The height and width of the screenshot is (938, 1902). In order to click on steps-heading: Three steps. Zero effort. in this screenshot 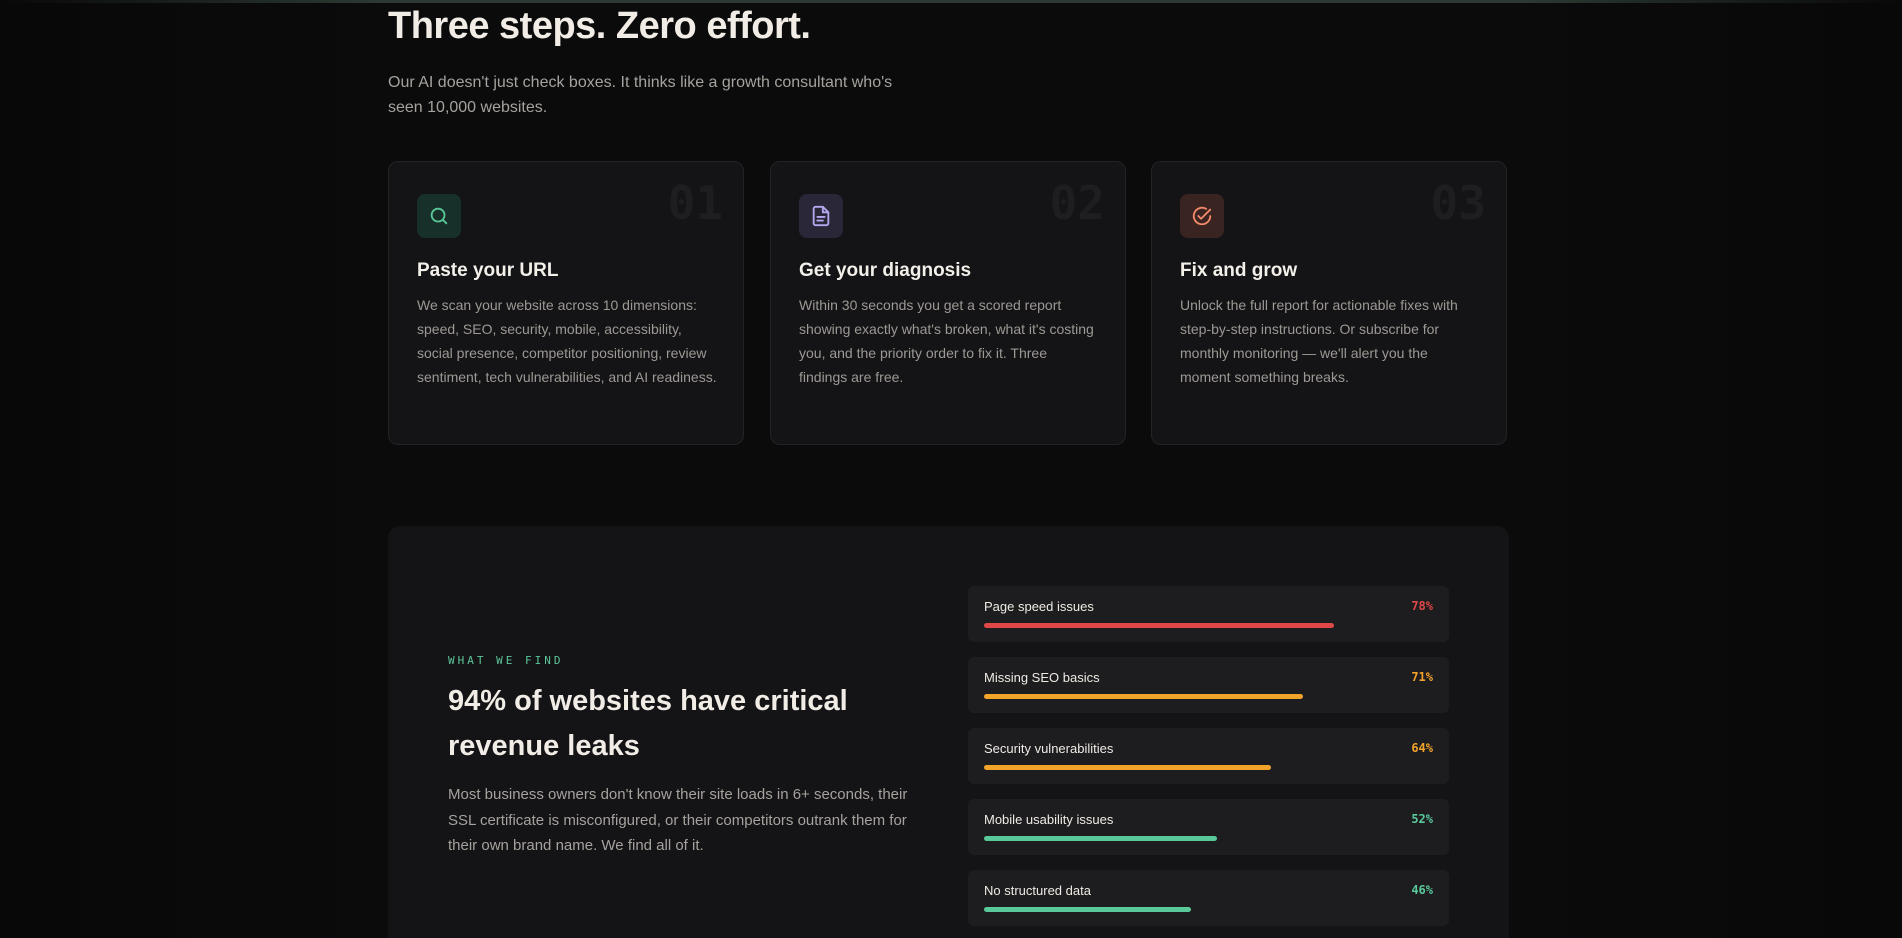, I will do `click(599, 26)`.